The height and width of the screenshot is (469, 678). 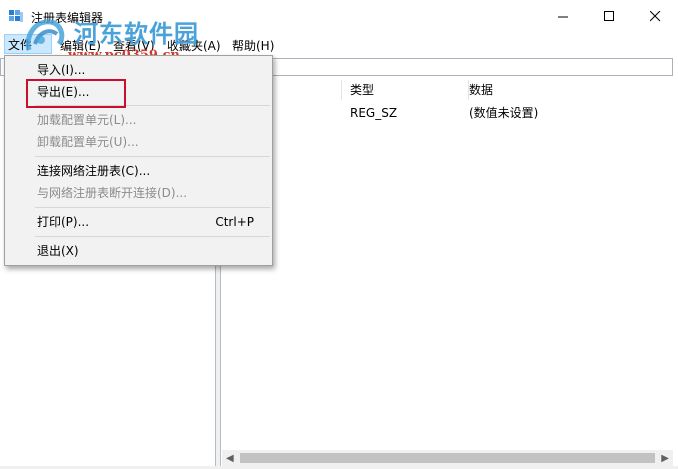 What do you see at coordinates (136, 34) in the screenshot?
I see `watermark-site-name: 河东软件园` at bounding box center [136, 34].